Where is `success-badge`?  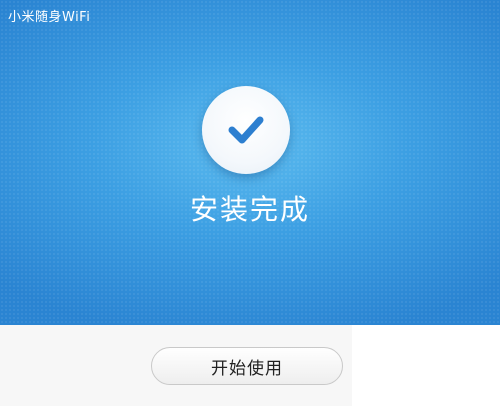 success-badge is located at coordinates (246, 130).